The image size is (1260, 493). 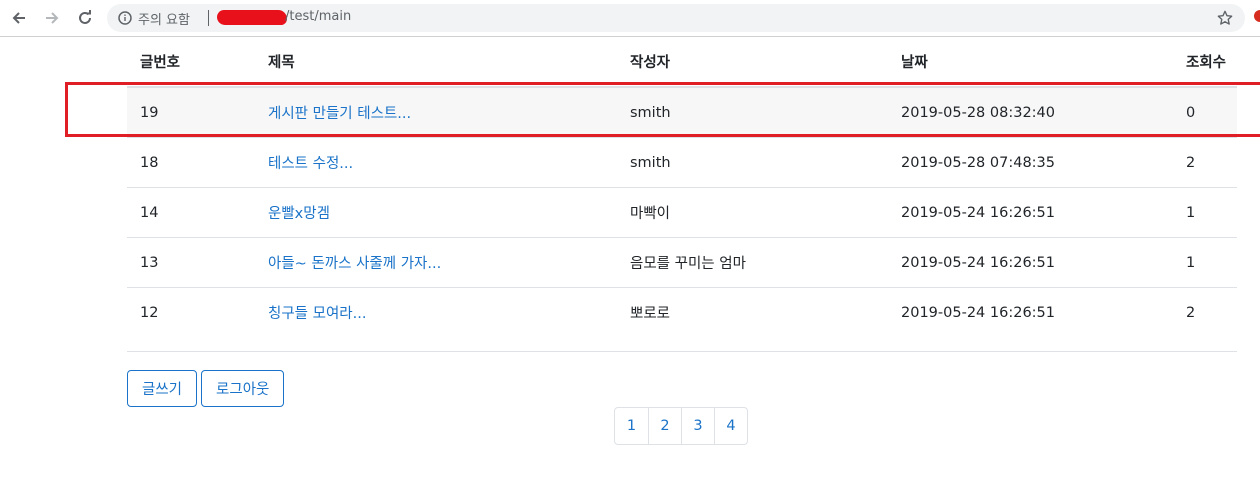 What do you see at coordinates (436, 62) in the screenshot?
I see `column-header-title: 제목` at bounding box center [436, 62].